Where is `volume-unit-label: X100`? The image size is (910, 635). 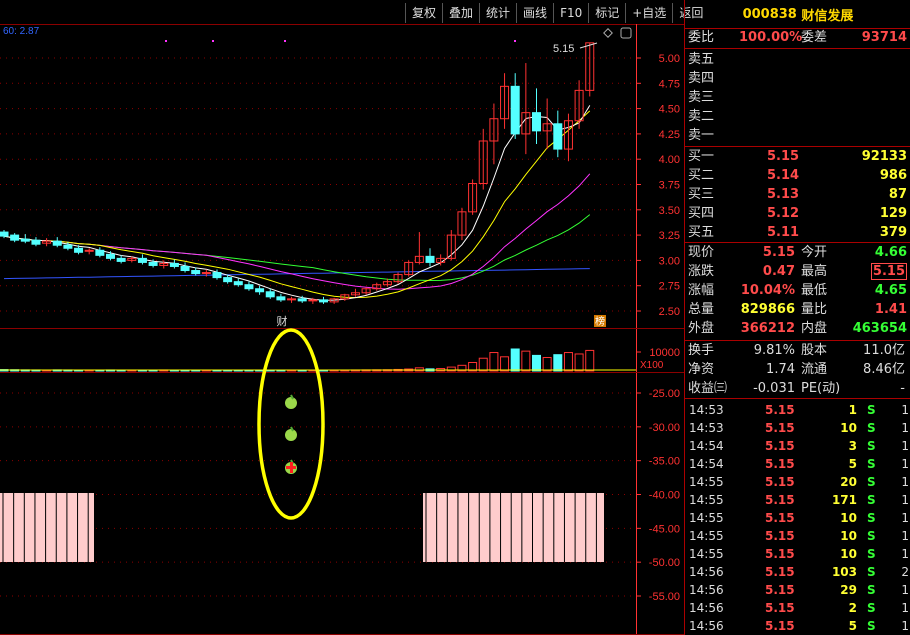
volume-unit-label: X100 is located at coordinates (652, 365).